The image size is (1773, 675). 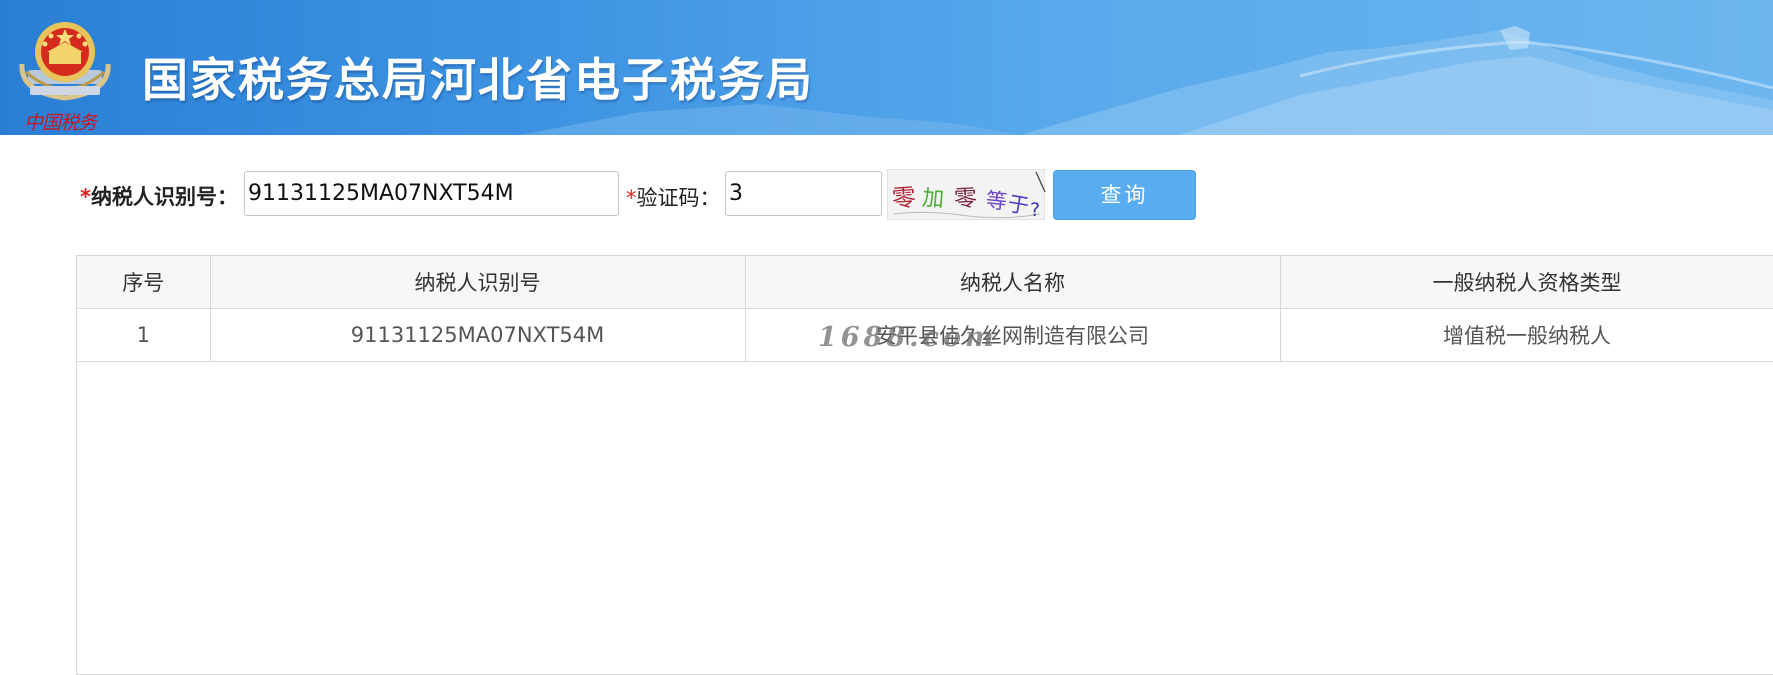 I want to click on header-cell-tin: 纳税人识别号, so click(x=478, y=282).